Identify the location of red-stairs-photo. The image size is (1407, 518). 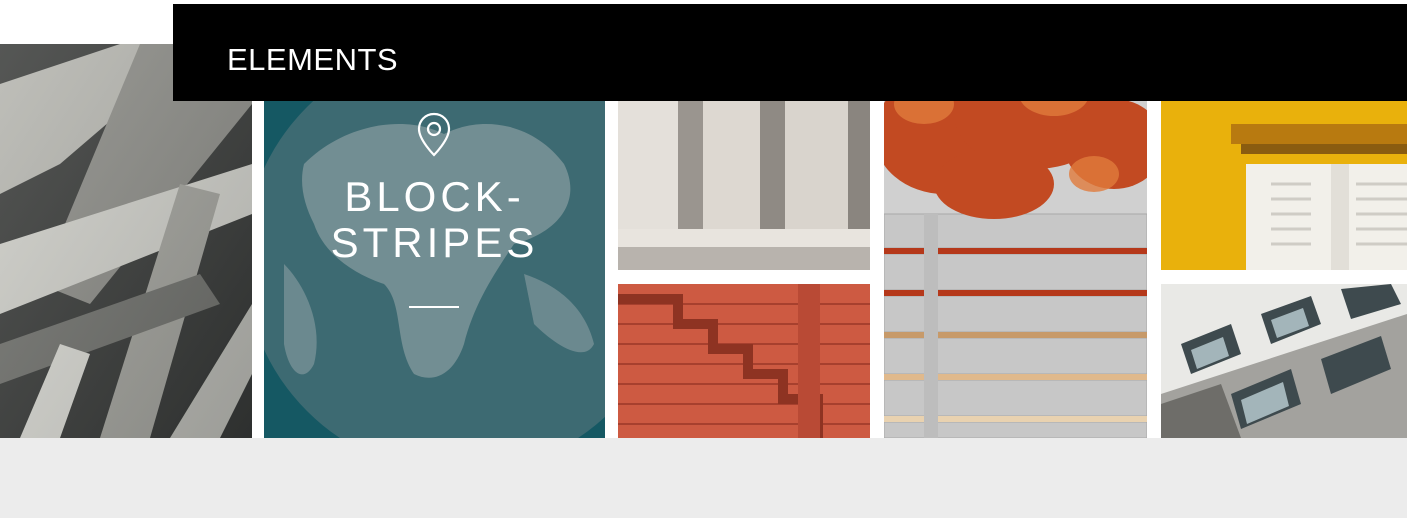
(744, 361).